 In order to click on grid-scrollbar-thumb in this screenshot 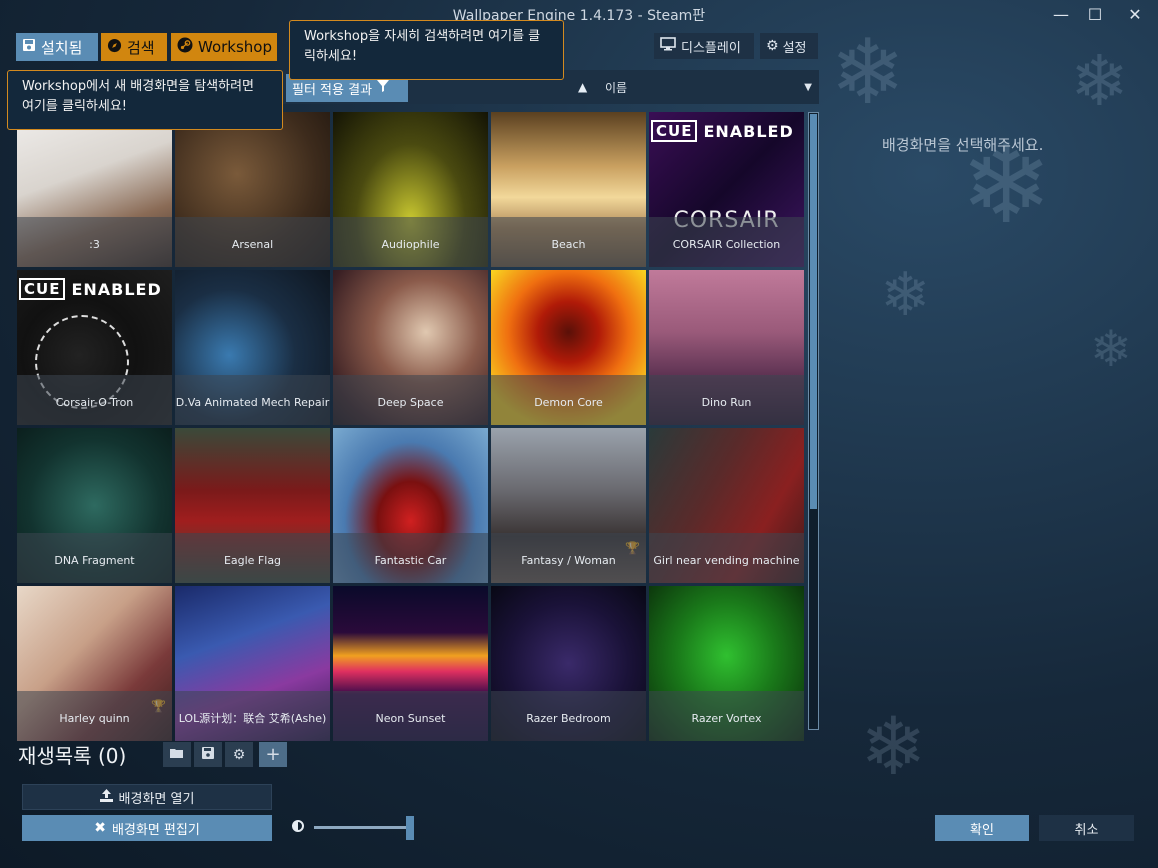, I will do `click(813, 311)`.